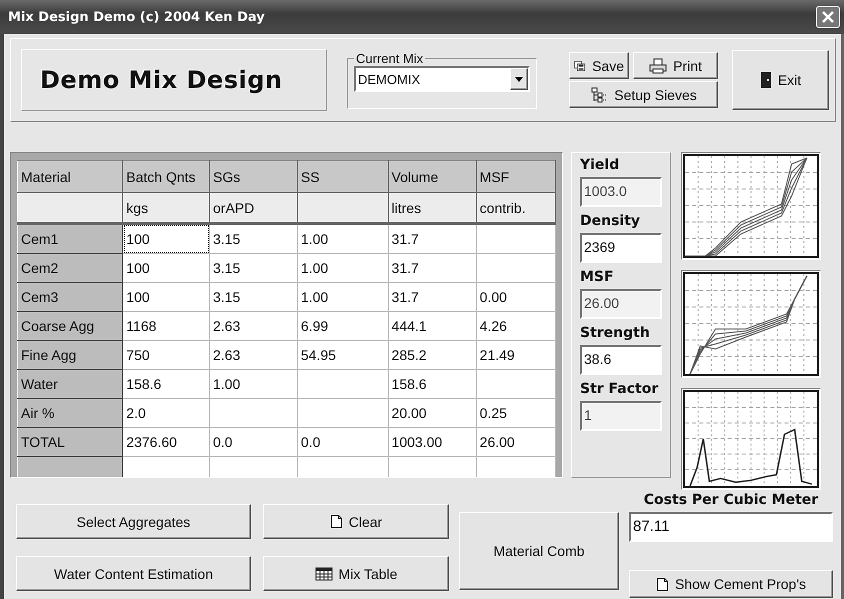  Describe the element at coordinates (342, 176) in the screenshot. I see `column-header: SS` at that location.